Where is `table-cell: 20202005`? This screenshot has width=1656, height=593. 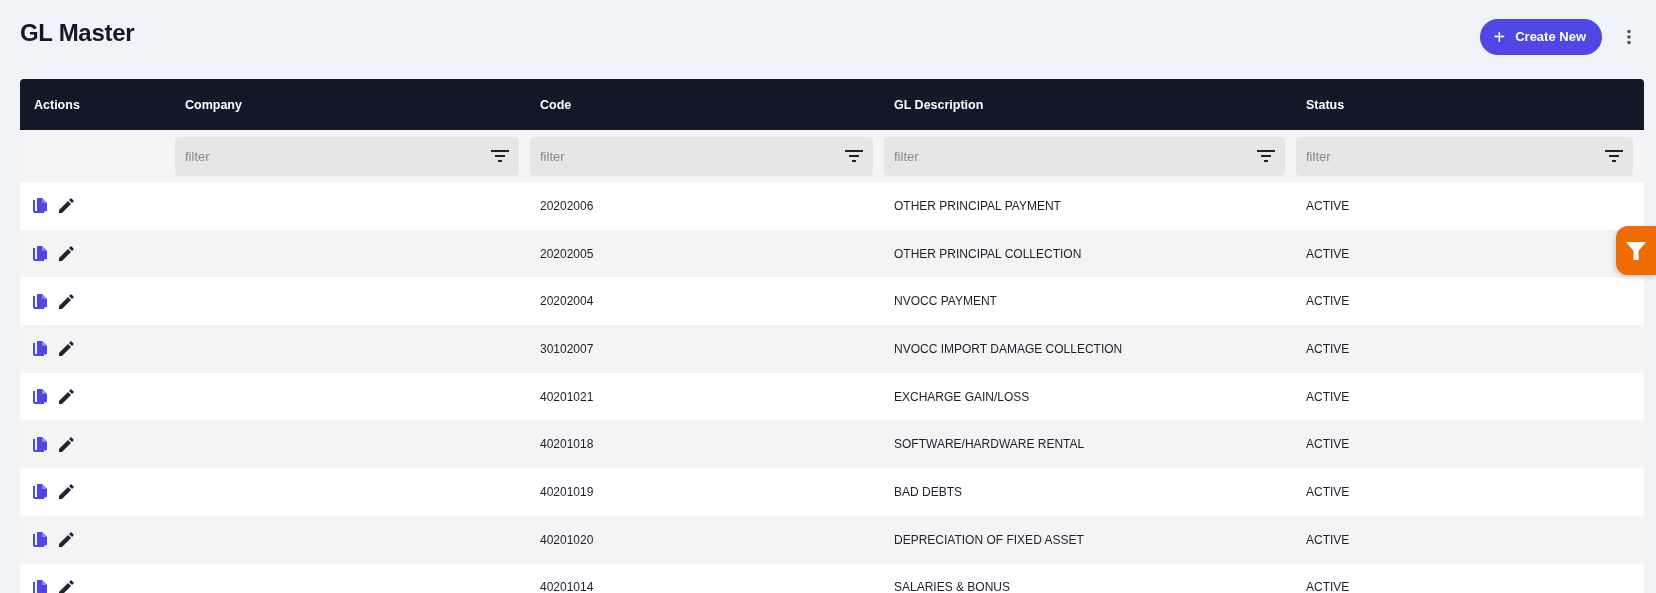 table-cell: 20202005 is located at coordinates (567, 253).